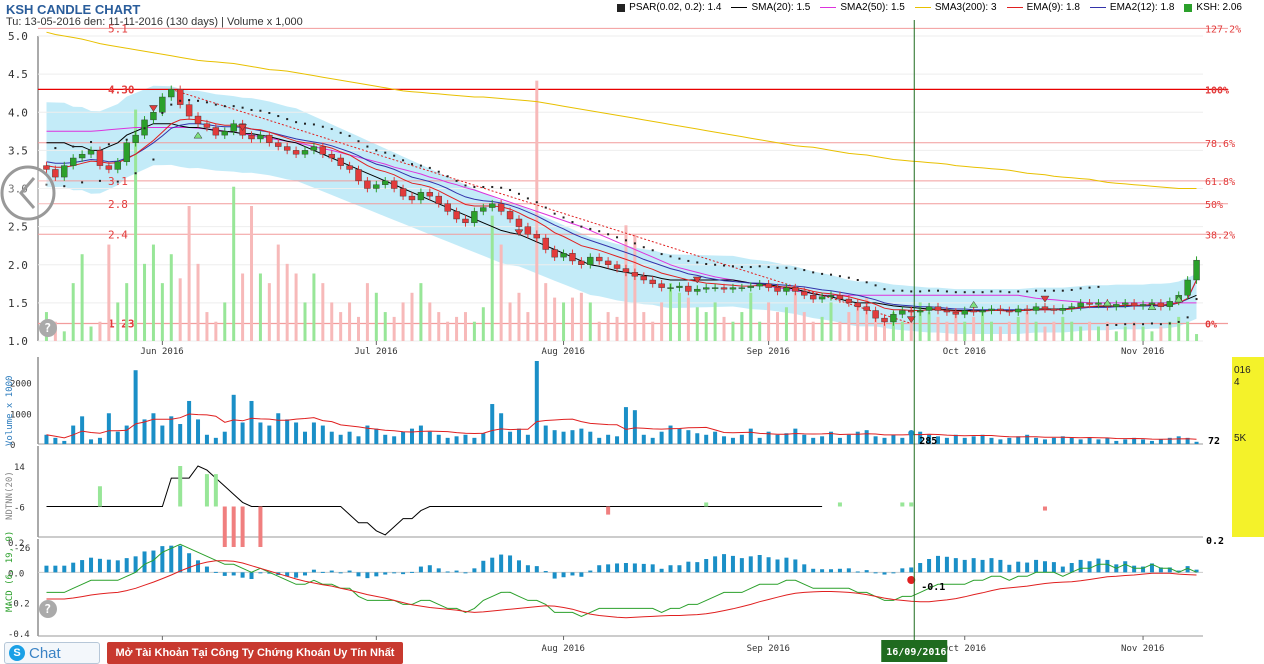 The height and width of the screenshot is (664, 1264). Describe the element at coordinates (47, 609) in the screenshot. I see `help-icon-glyph: ?` at that location.